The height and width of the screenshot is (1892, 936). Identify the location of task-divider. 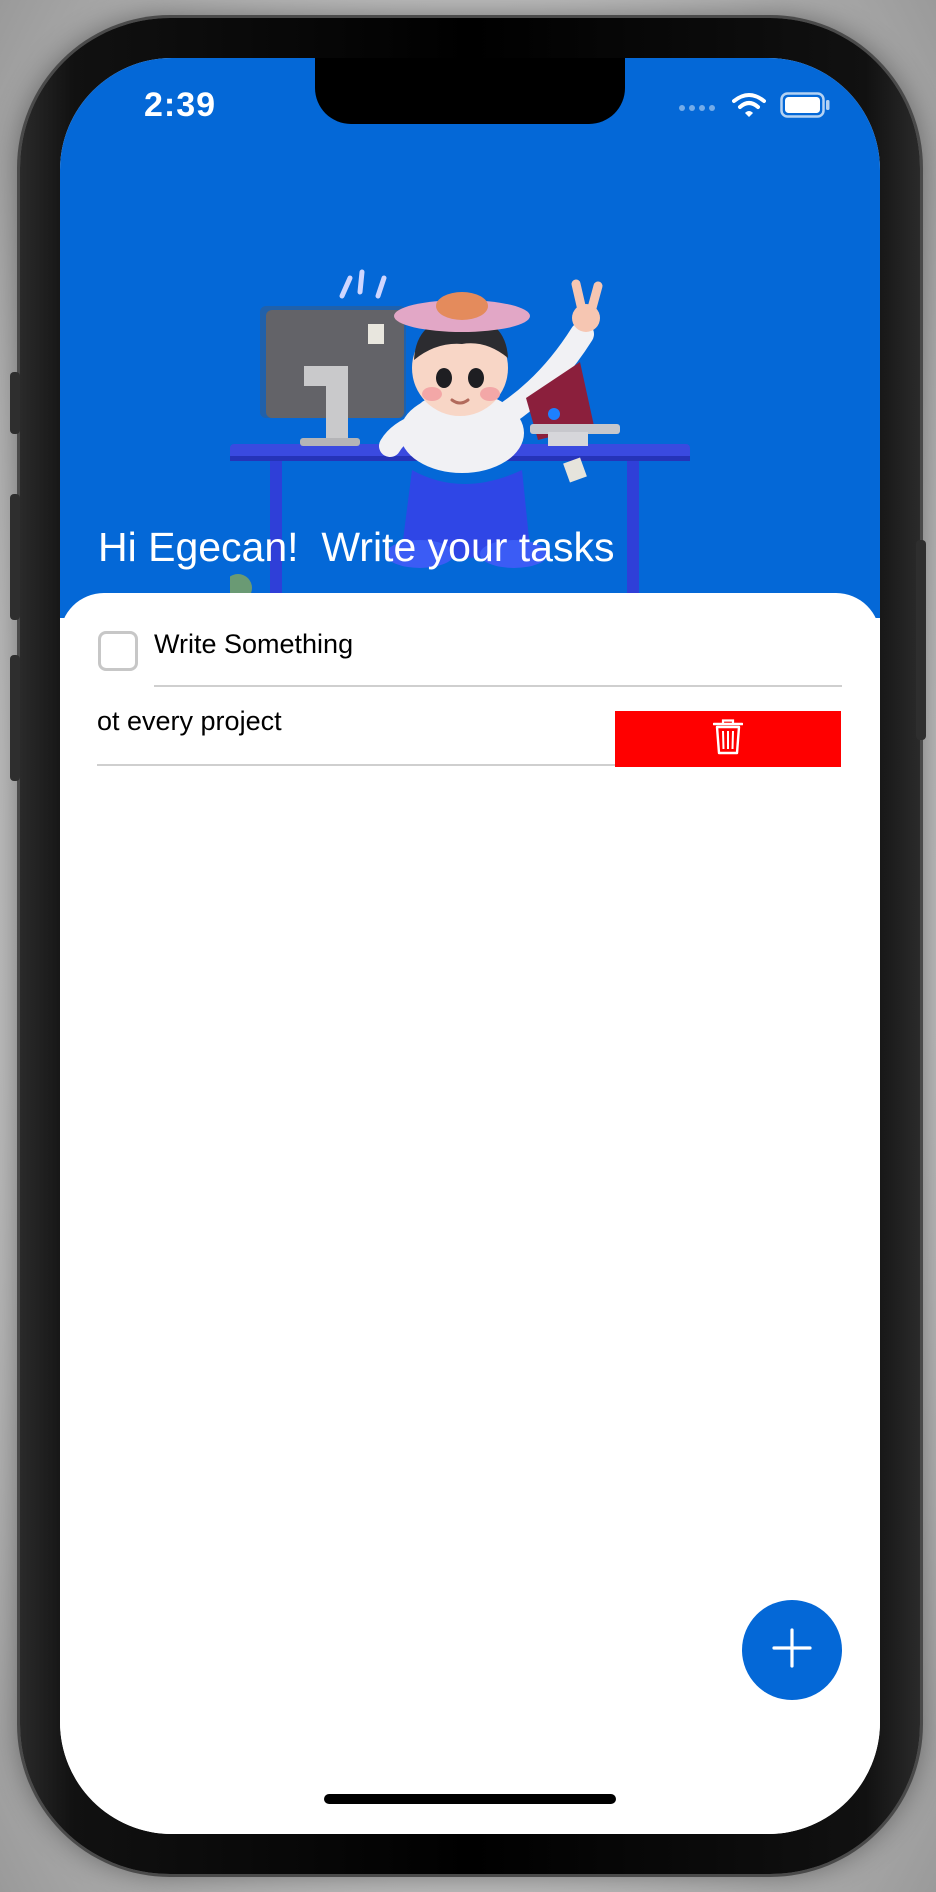
(356, 765).